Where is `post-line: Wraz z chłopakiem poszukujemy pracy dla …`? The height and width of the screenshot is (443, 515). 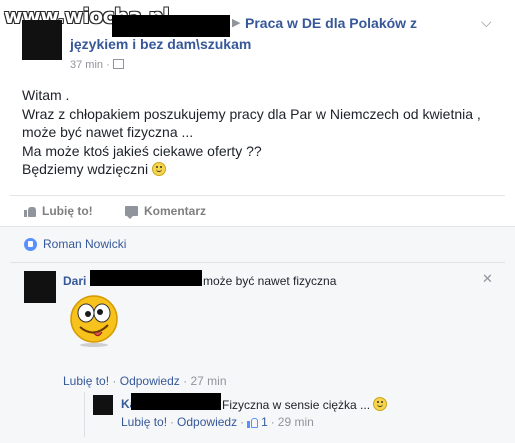 post-line: Wraz z chłopakiem poszukujemy pracy dla … is located at coordinates (251, 113).